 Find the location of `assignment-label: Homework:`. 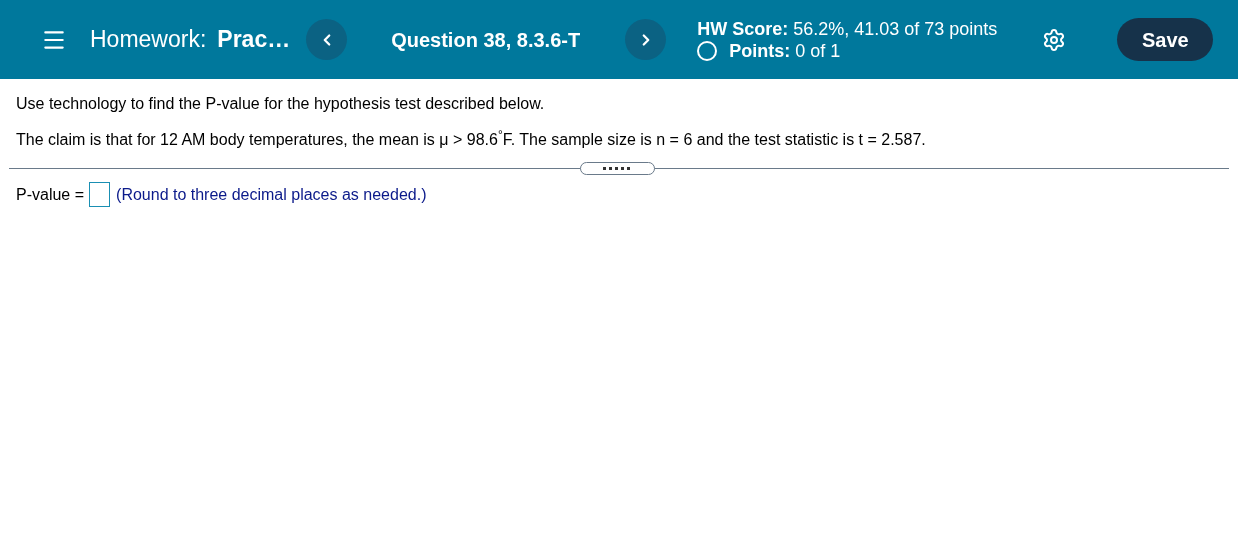

assignment-label: Homework: is located at coordinates (148, 40).